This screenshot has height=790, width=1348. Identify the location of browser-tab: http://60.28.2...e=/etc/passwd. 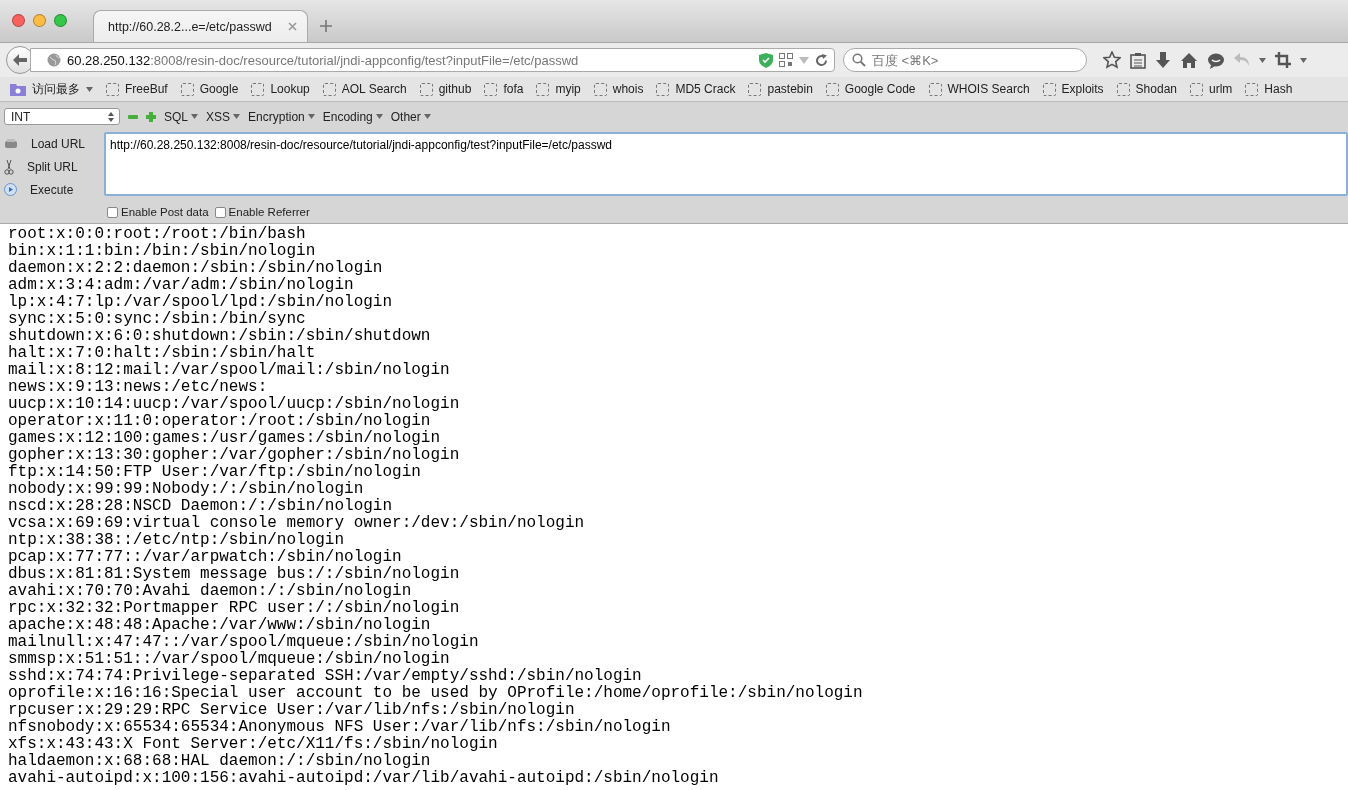
(200, 26).